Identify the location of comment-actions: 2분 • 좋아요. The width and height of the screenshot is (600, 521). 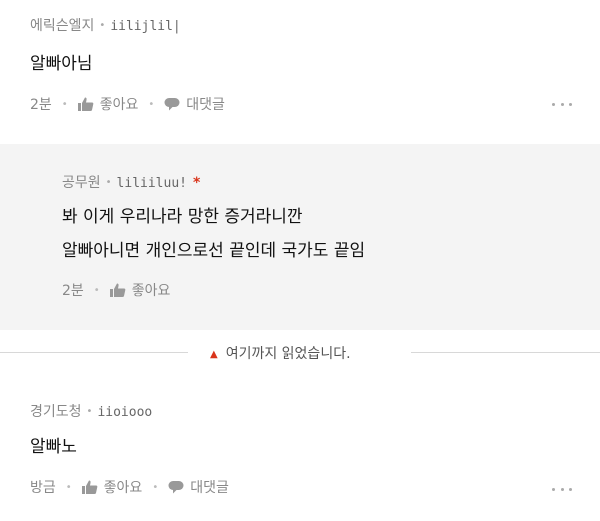
(116, 290).